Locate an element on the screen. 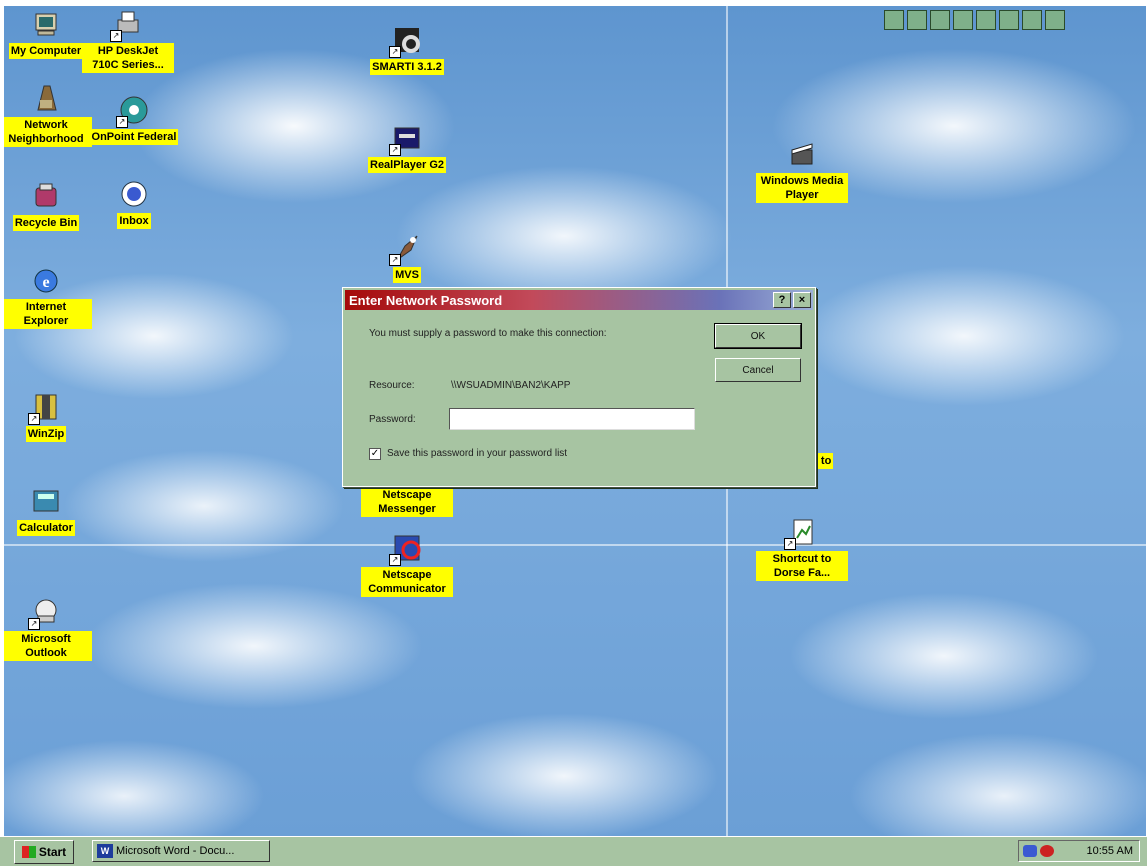 This screenshot has height=866, width=1147. desktop-icon-smarti: ↗ SMARTI 3.1.2 is located at coordinates (407, 49).